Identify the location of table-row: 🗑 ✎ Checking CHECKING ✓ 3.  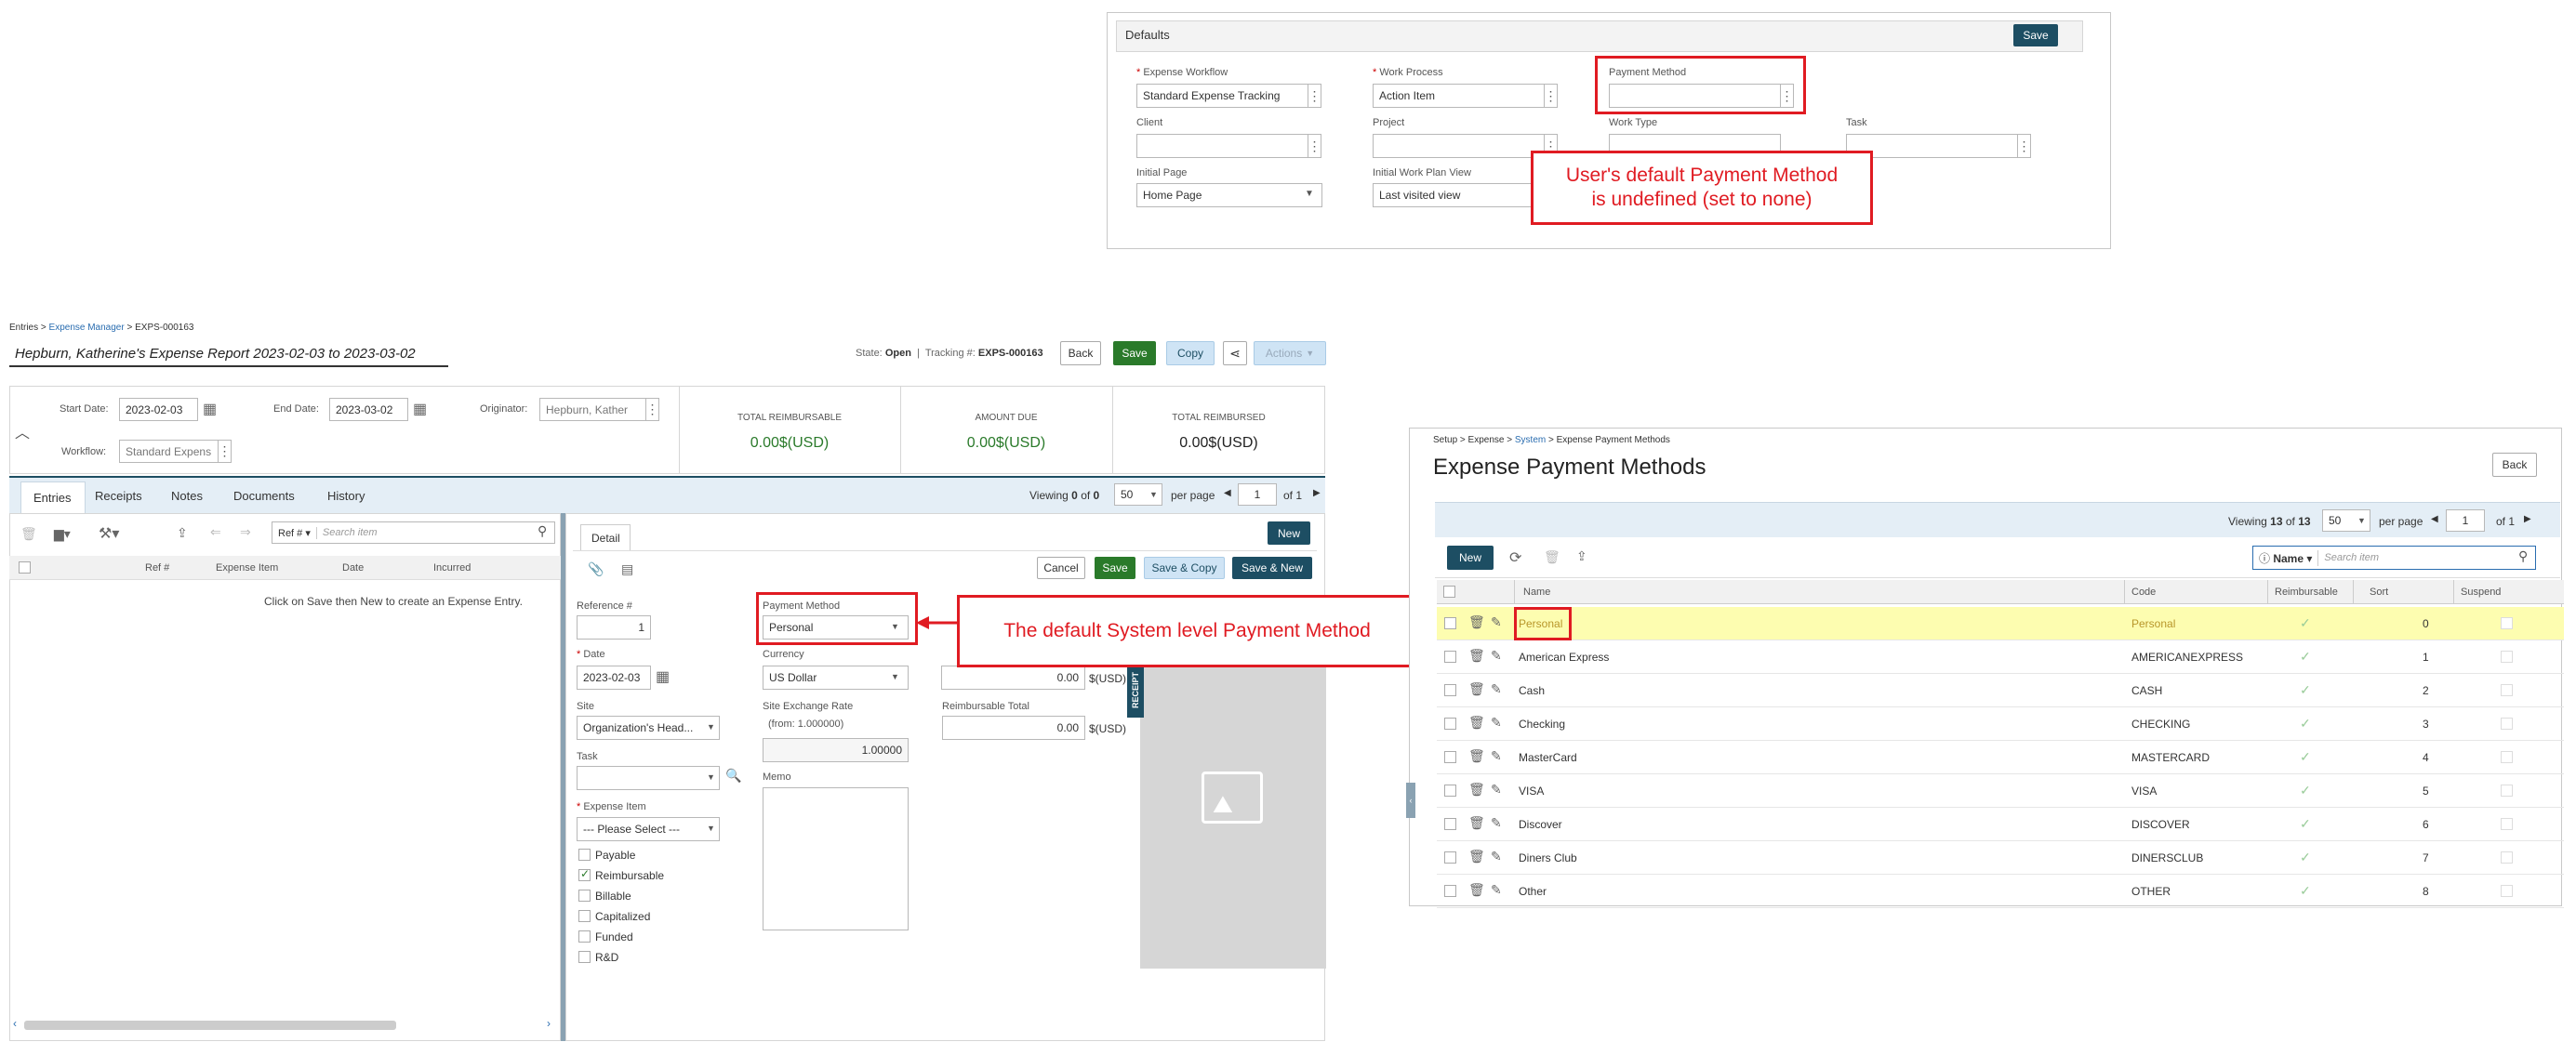
(2000, 724).